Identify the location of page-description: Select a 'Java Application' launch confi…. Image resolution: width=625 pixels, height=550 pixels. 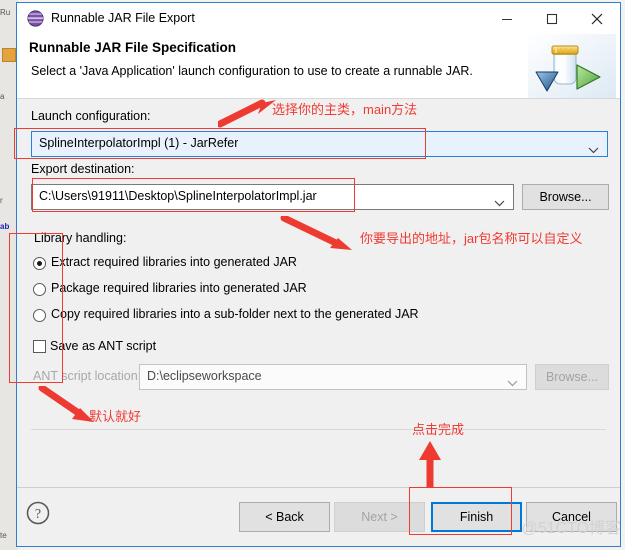
(252, 71).